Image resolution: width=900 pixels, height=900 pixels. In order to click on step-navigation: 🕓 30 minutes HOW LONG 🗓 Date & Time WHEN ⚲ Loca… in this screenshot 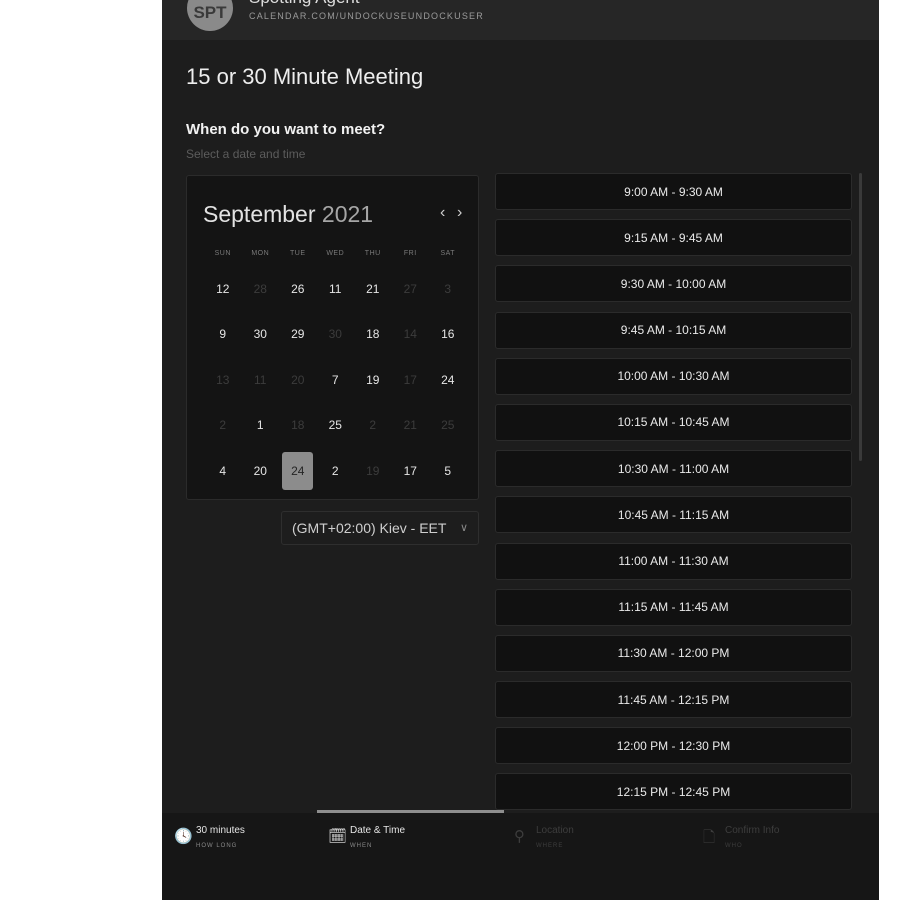, I will do `click(520, 856)`.